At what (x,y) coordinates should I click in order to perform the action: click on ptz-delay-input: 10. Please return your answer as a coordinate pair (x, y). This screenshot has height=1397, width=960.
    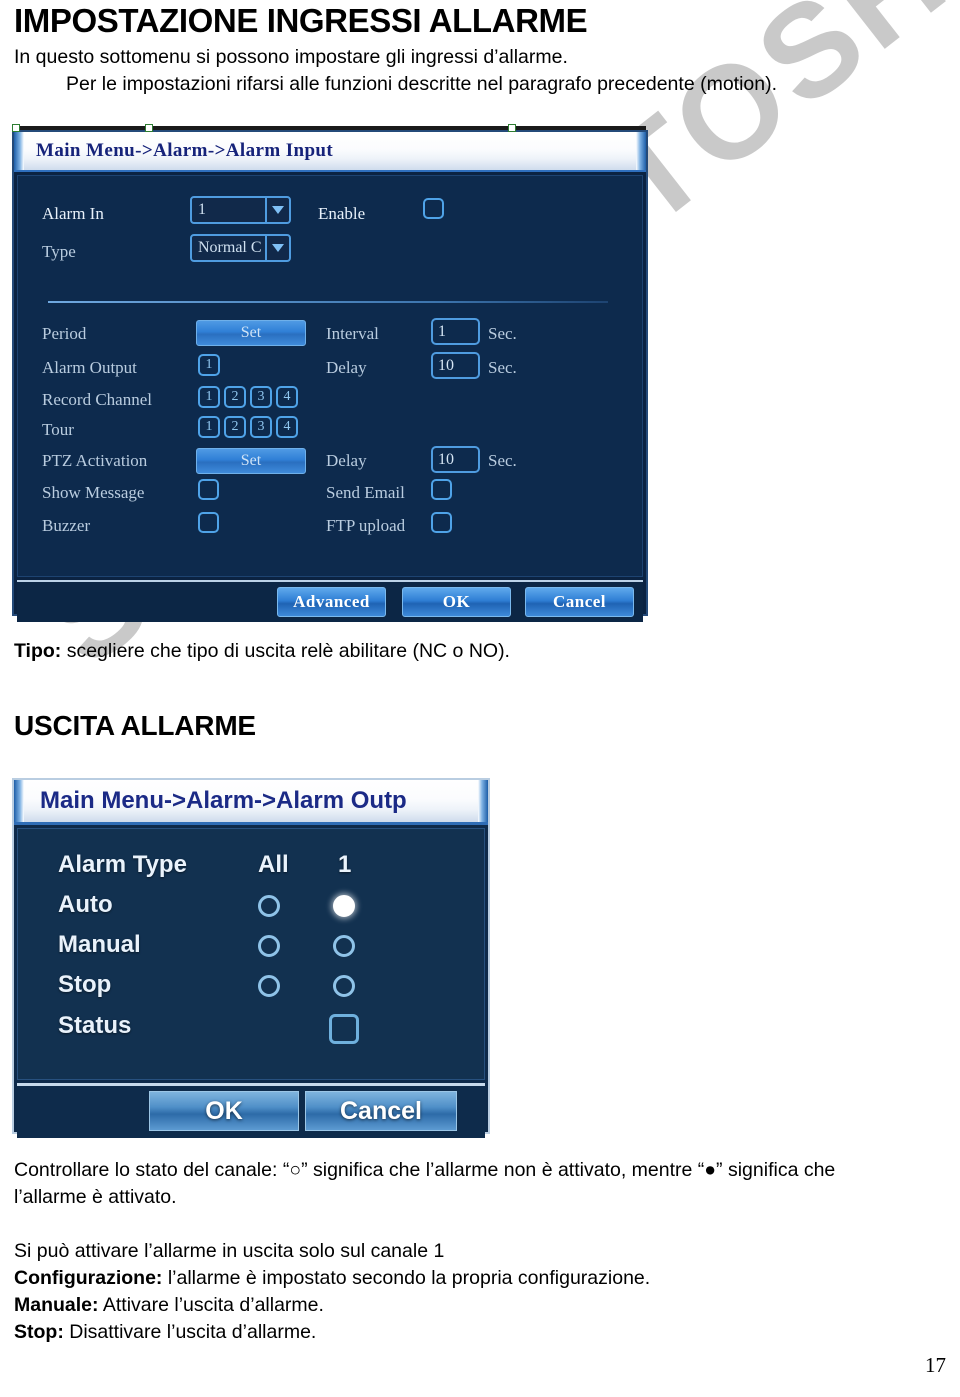
    Looking at the image, I should click on (455, 459).